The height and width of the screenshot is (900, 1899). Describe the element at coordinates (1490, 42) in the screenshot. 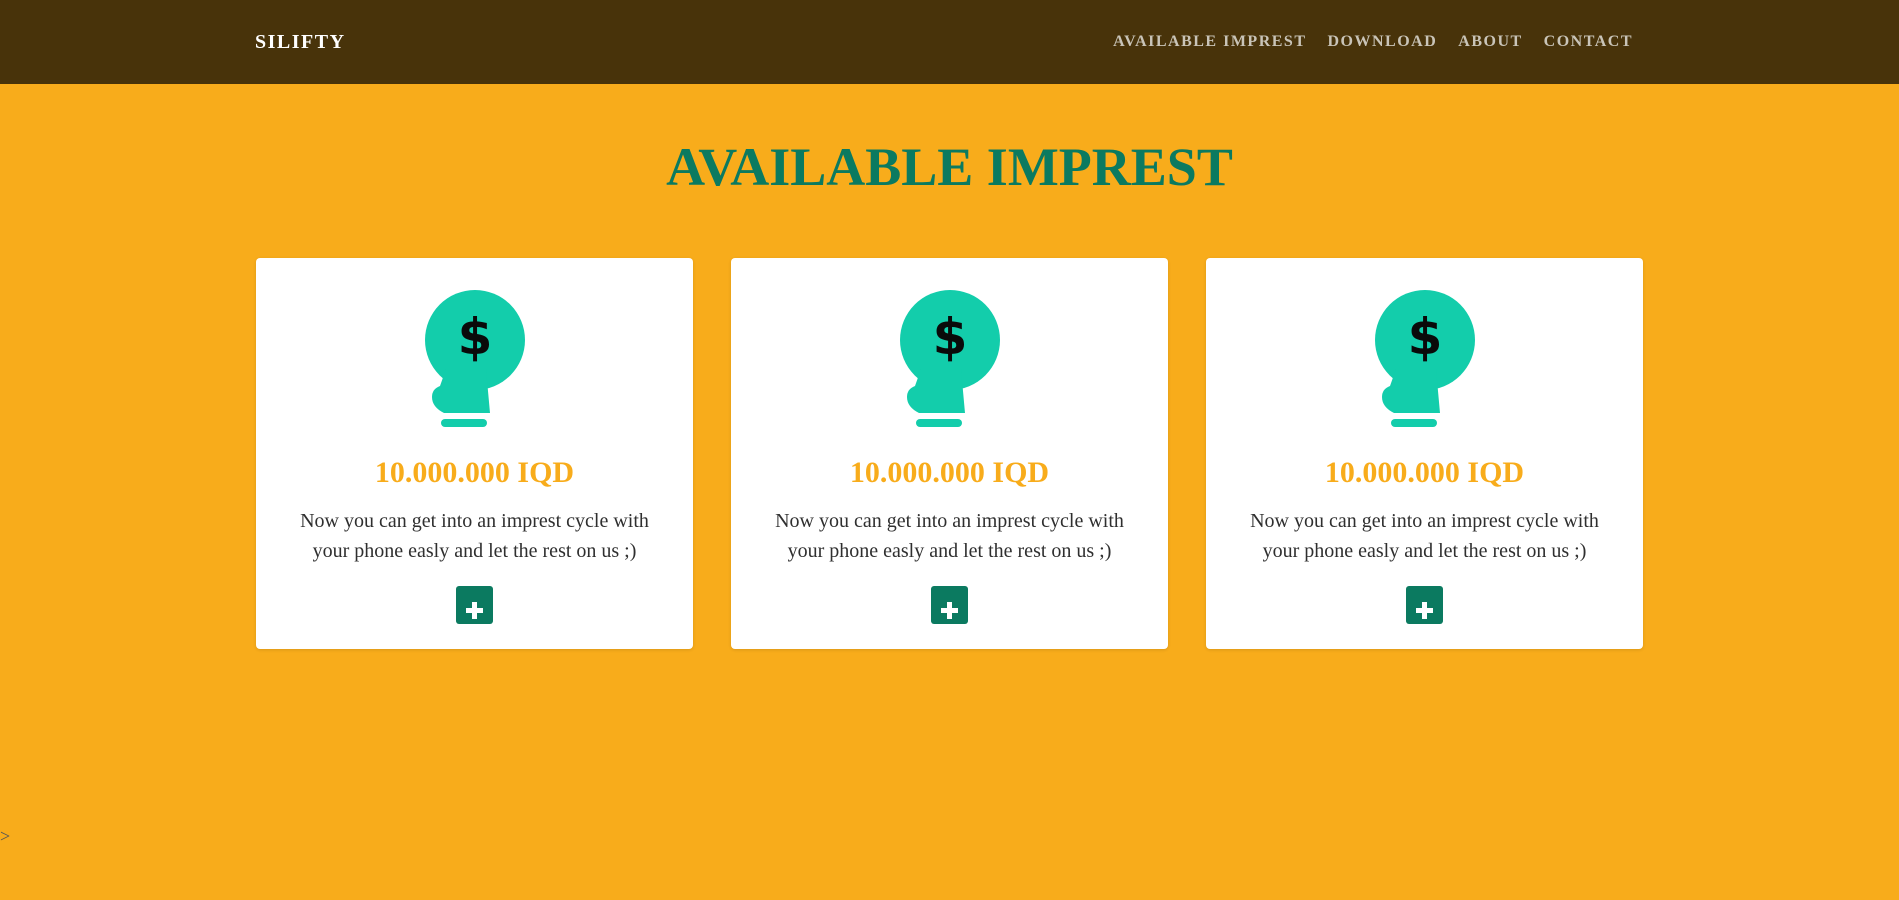

I see `nav-link-about: ABOUT` at that location.